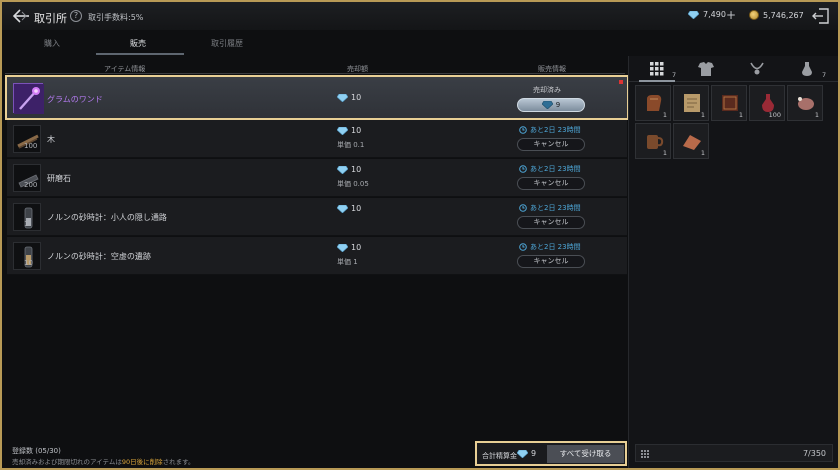 Image resolution: width=840 pixels, height=470 pixels. What do you see at coordinates (767, 103) in the screenshot?
I see `inventory-slot: 100` at bounding box center [767, 103].